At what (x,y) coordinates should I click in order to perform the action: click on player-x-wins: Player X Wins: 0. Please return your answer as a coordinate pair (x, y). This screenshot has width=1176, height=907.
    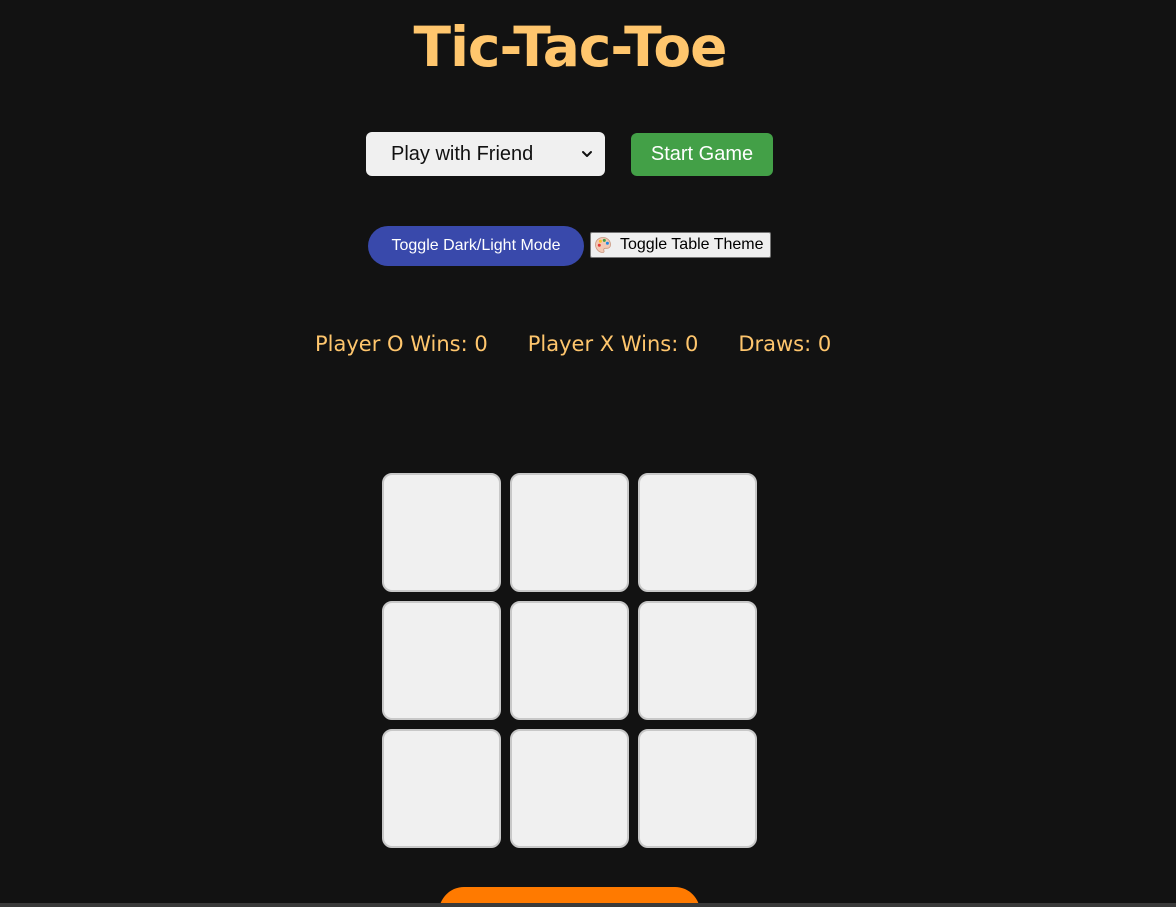
    Looking at the image, I should click on (613, 344).